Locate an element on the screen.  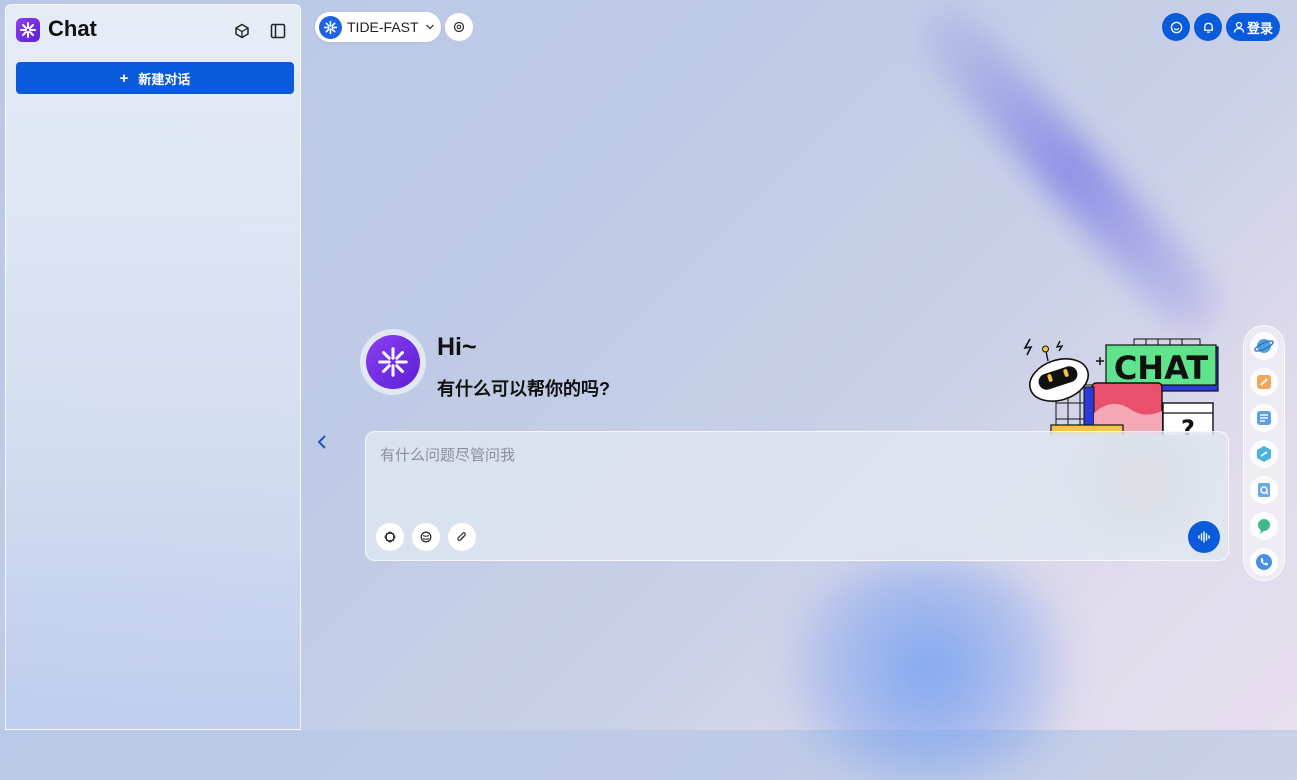
voice-input-button is located at coordinates (1204, 537).